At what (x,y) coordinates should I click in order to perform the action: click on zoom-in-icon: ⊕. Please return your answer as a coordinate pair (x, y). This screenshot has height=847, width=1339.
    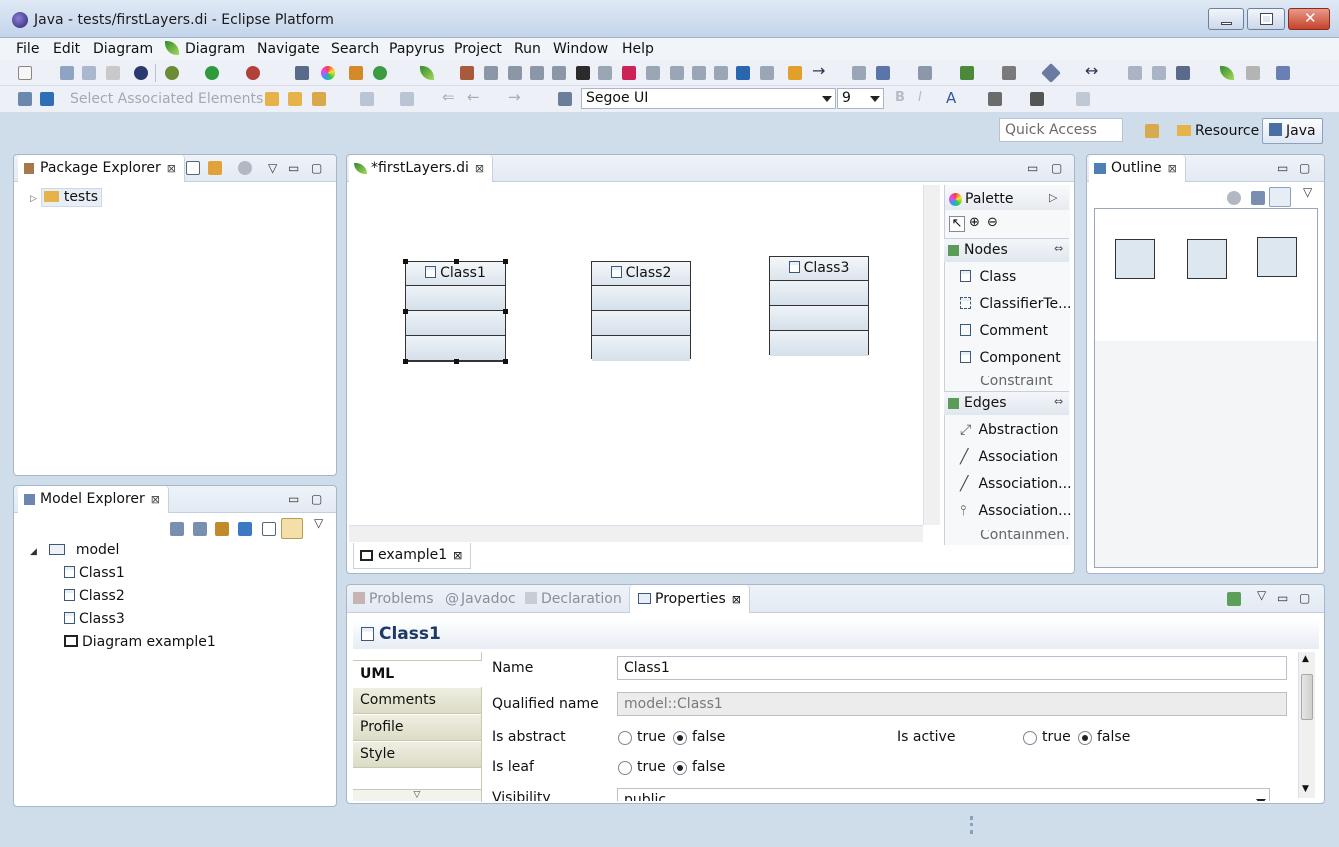
    Looking at the image, I should click on (974, 222).